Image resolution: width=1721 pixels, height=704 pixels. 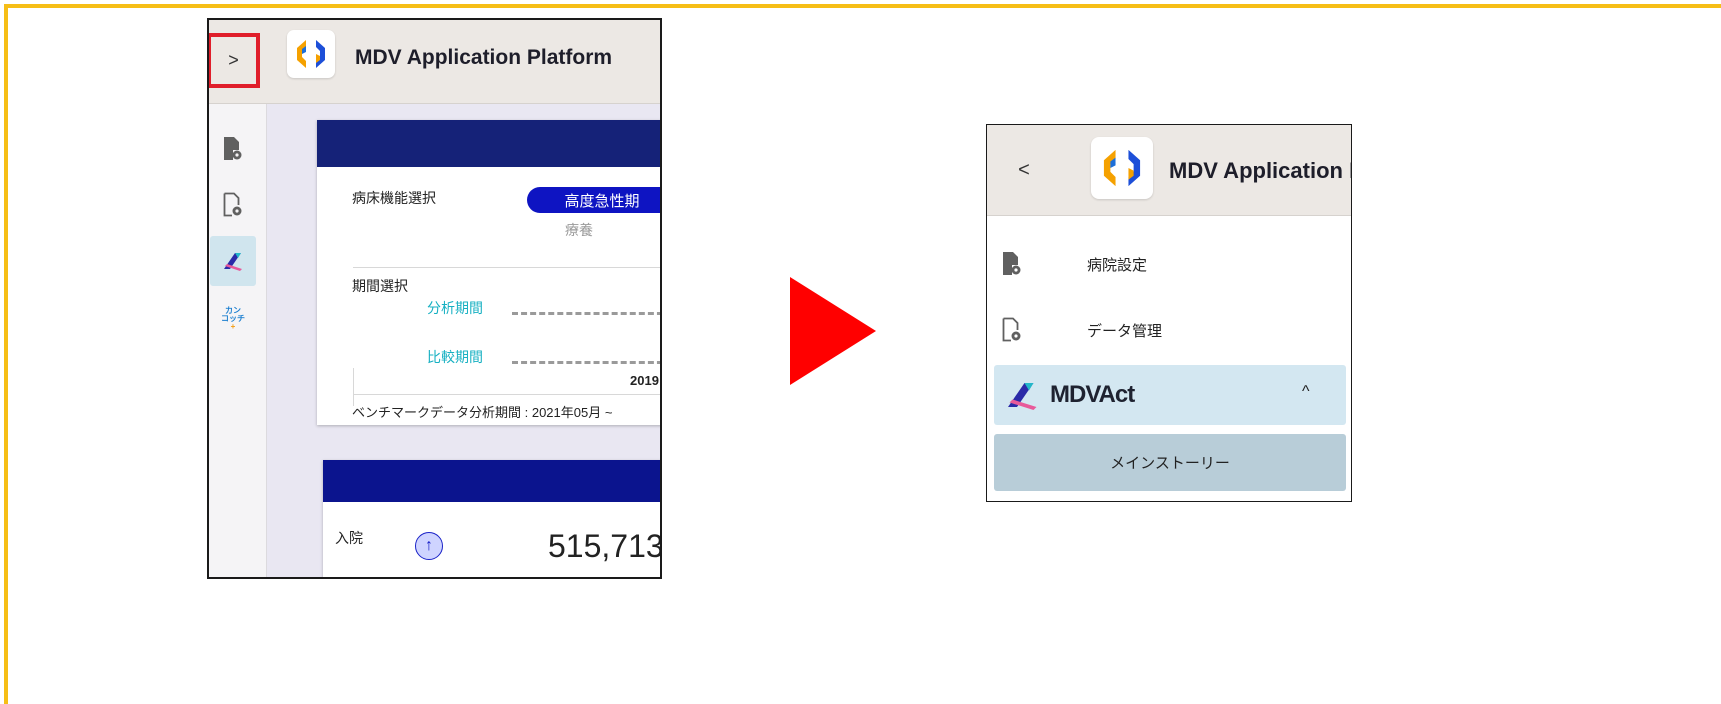 I want to click on chevron-right-icon: >, so click(x=233, y=60).